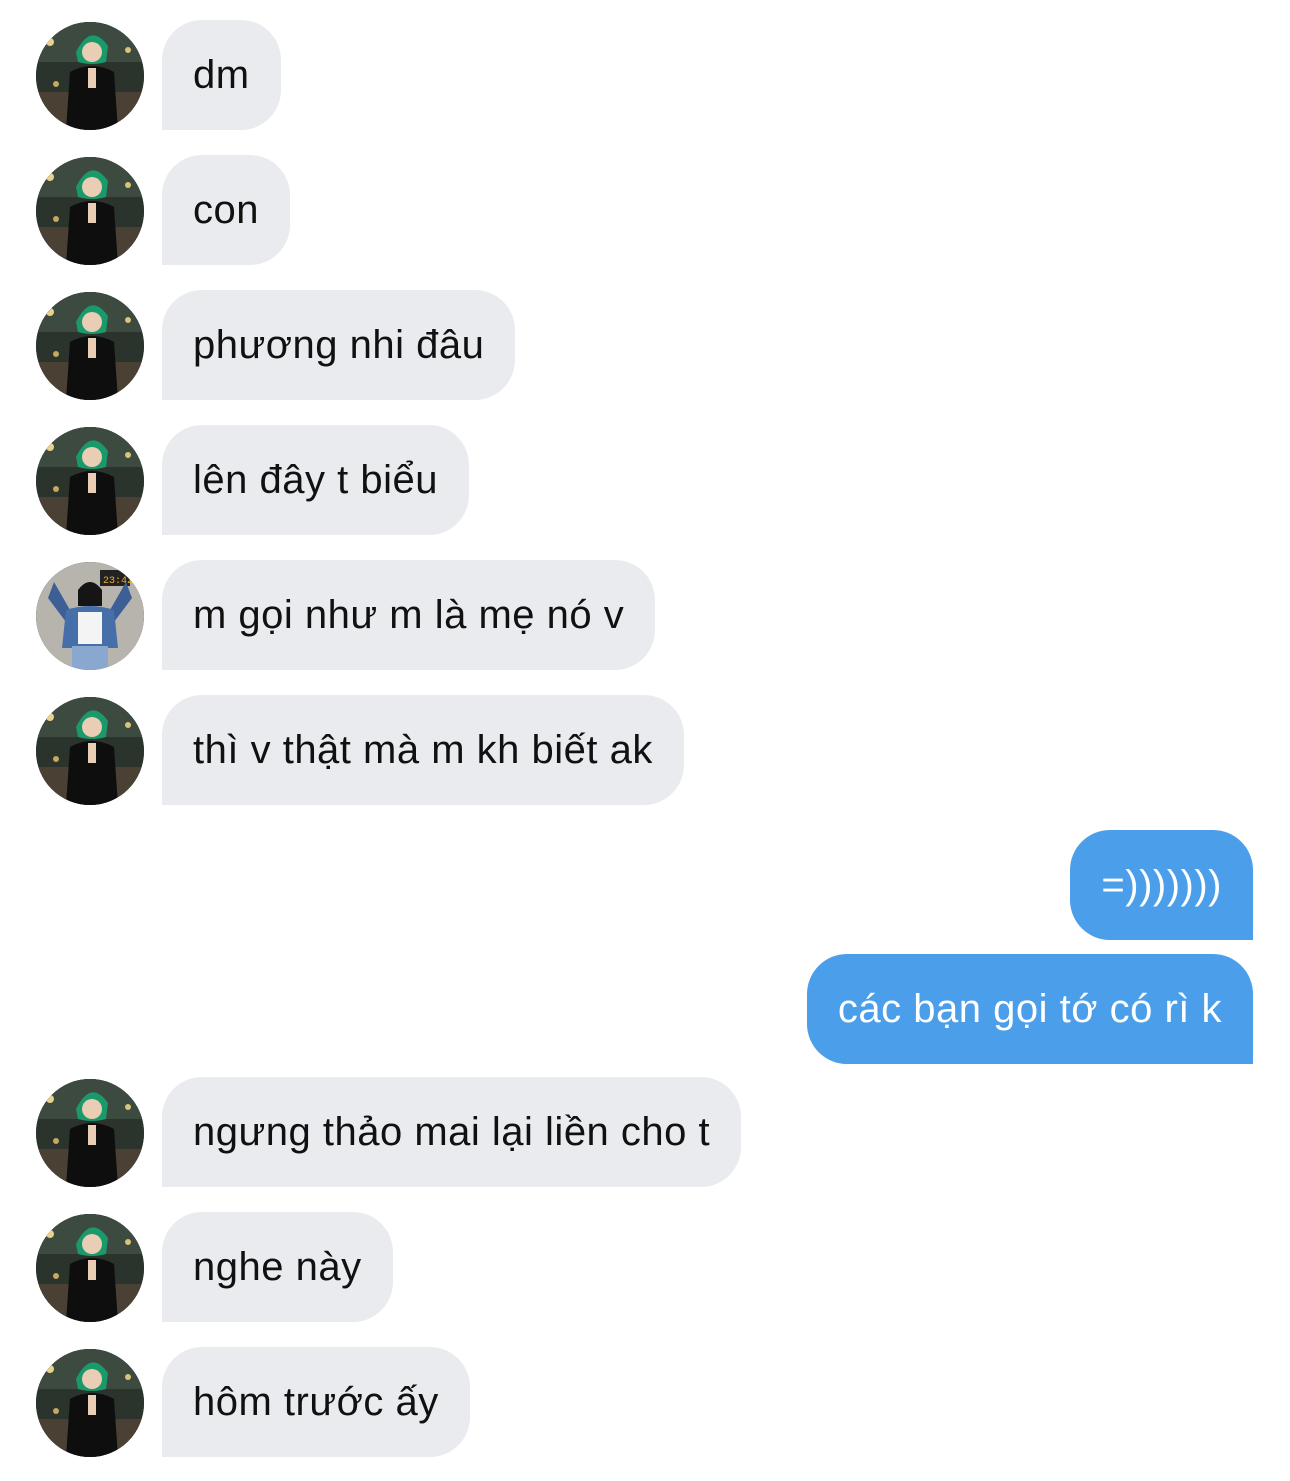 This screenshot has height=1481, width=1290. Describe the element at coordinates (645, 75) in the screenshot. I see `message-row: dm` at that location.